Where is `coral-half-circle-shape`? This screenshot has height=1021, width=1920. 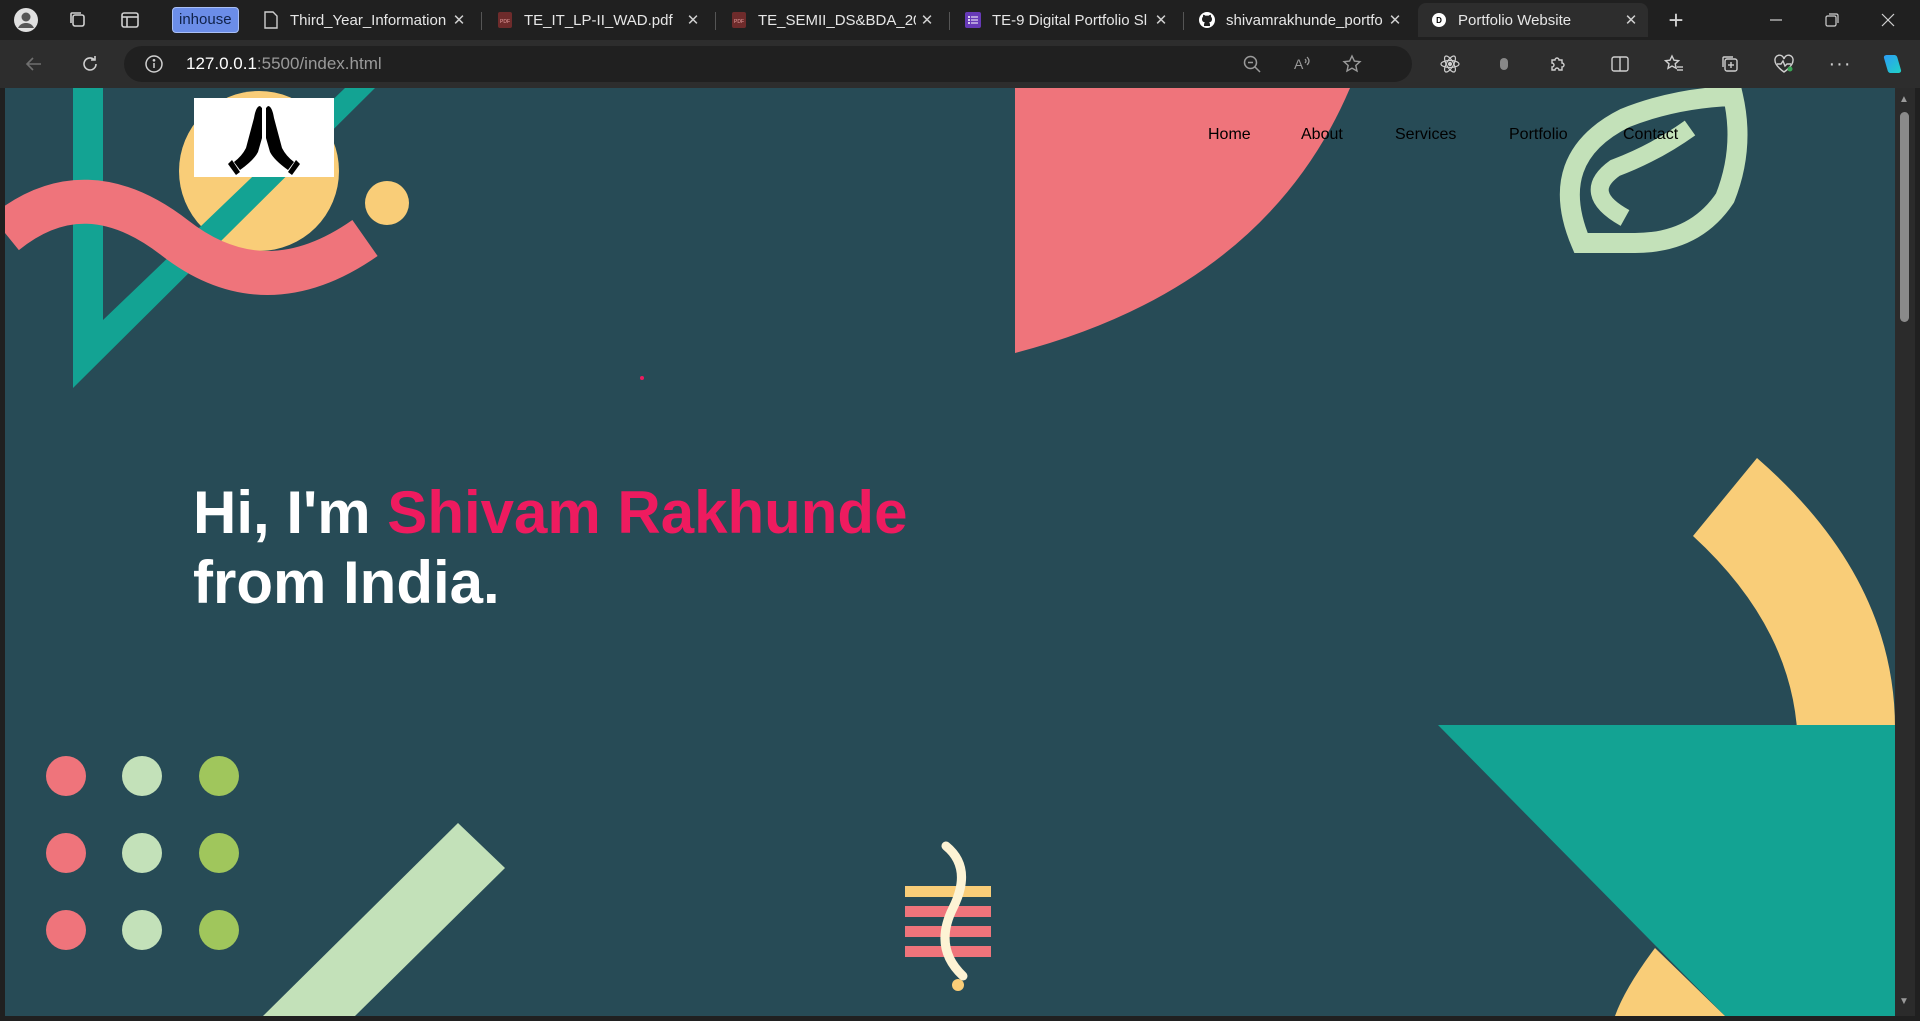
coral-half-circle-shape is located at coordinates (1182, 220).